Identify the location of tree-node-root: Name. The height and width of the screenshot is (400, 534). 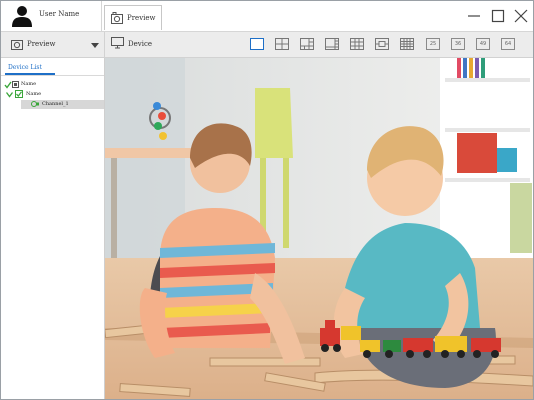
(51, 84).